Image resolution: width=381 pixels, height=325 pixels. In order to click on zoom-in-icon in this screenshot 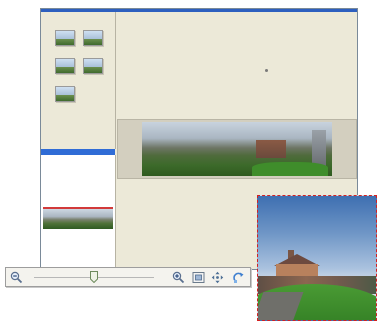, I will do `click(178, 277)`.